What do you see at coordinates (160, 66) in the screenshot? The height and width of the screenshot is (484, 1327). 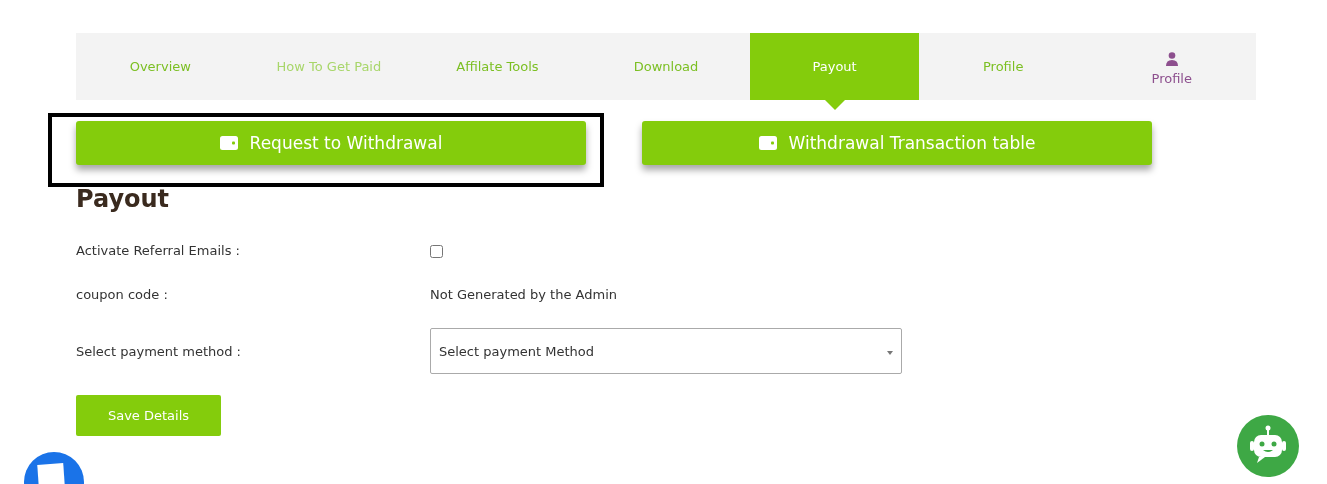 I see `nav-tab: Overview` at bounding box center [160, 66].